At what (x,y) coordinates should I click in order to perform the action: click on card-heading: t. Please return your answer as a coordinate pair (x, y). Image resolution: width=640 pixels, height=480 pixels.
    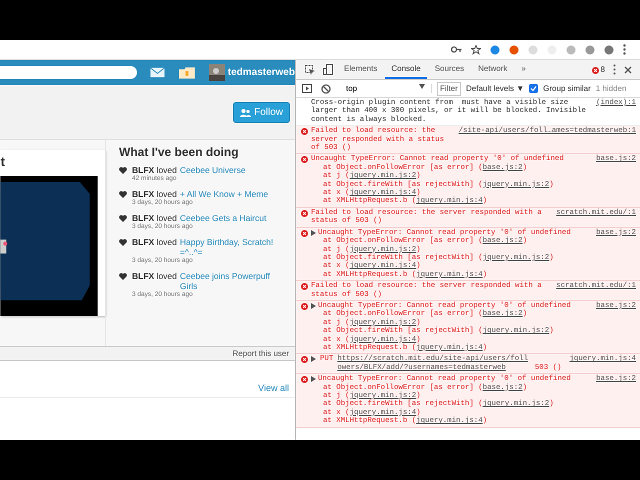
    Looking at the image, I should click on (3, 162).